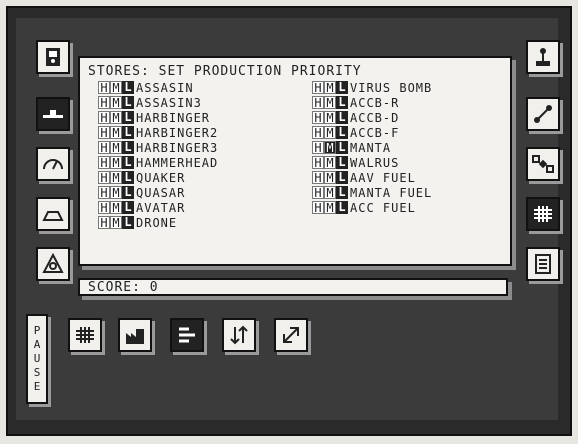 The image size is (578, 444). I want to click on priority-row: H M L MANTA, so click(372, 147).